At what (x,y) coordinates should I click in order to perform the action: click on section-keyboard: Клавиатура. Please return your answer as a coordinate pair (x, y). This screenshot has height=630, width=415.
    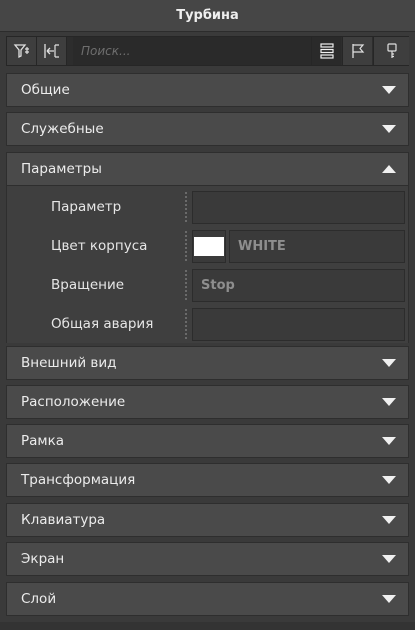
    Looking at the image, I should click on (207, 520).